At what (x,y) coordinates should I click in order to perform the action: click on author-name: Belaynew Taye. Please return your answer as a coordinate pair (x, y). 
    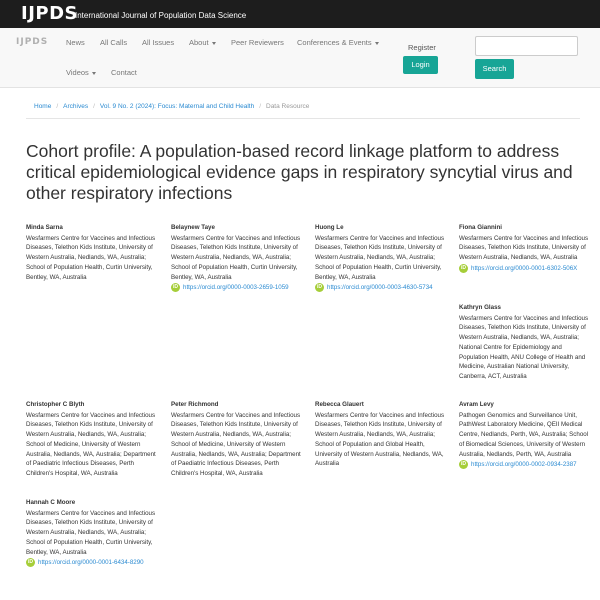
    Looking at the image, I should click on (193, 227).